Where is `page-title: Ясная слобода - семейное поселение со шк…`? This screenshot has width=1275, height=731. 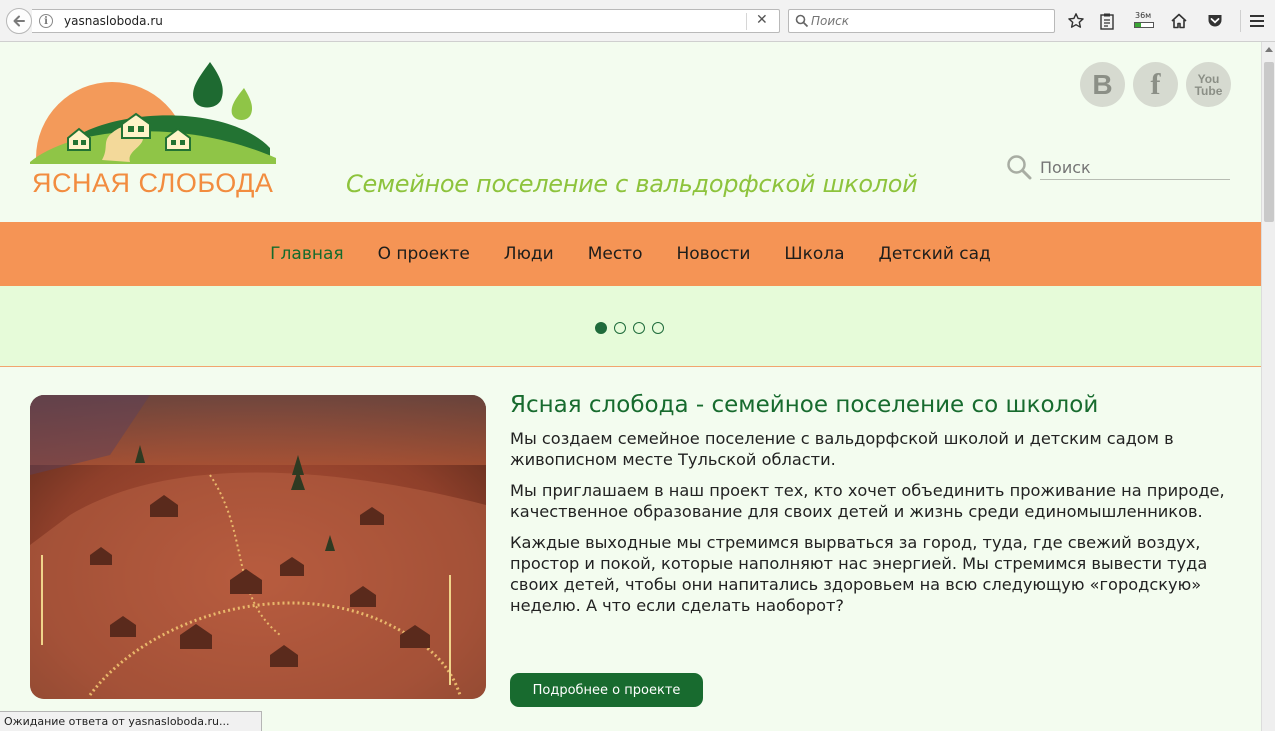 page-title: Ясная слобода - семейное поселение со шк… is located at coordinates (804, 405).